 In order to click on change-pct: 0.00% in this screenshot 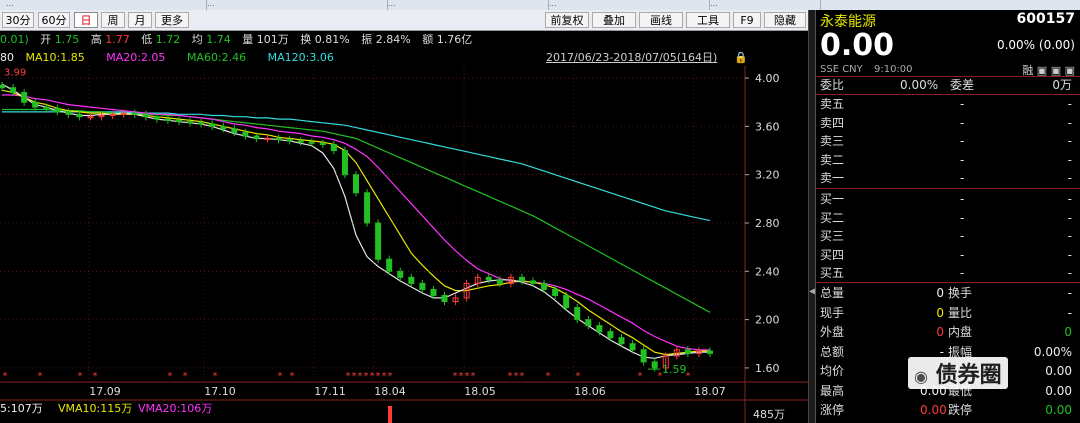, I will do `click(1016, 45)`.